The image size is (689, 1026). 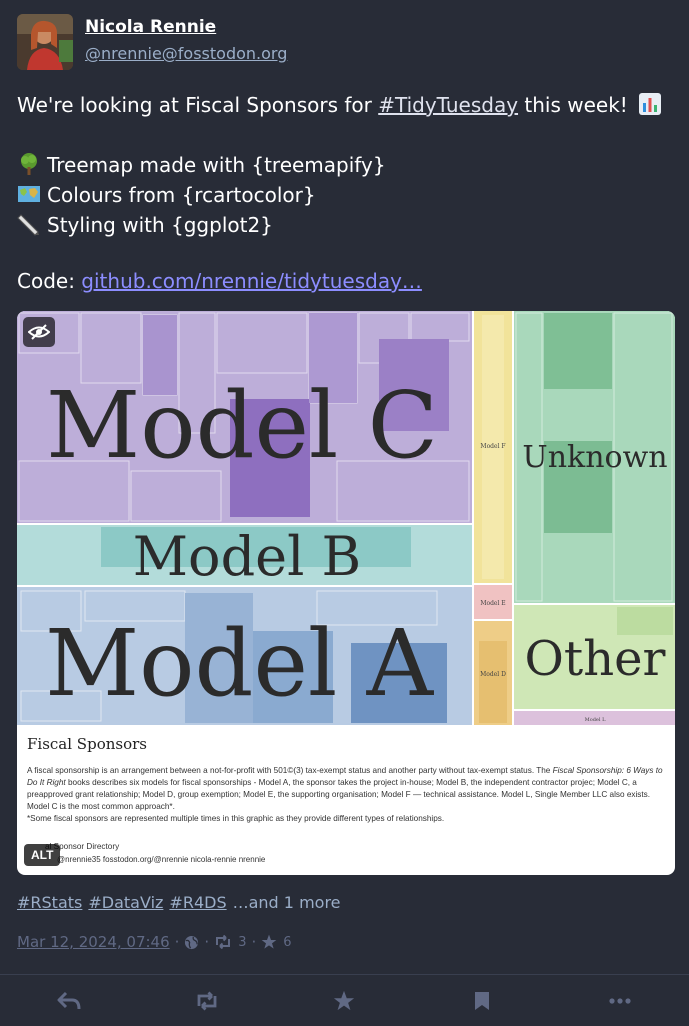 I want to click on model-b-label: Model B, so click(x=247, y=556).